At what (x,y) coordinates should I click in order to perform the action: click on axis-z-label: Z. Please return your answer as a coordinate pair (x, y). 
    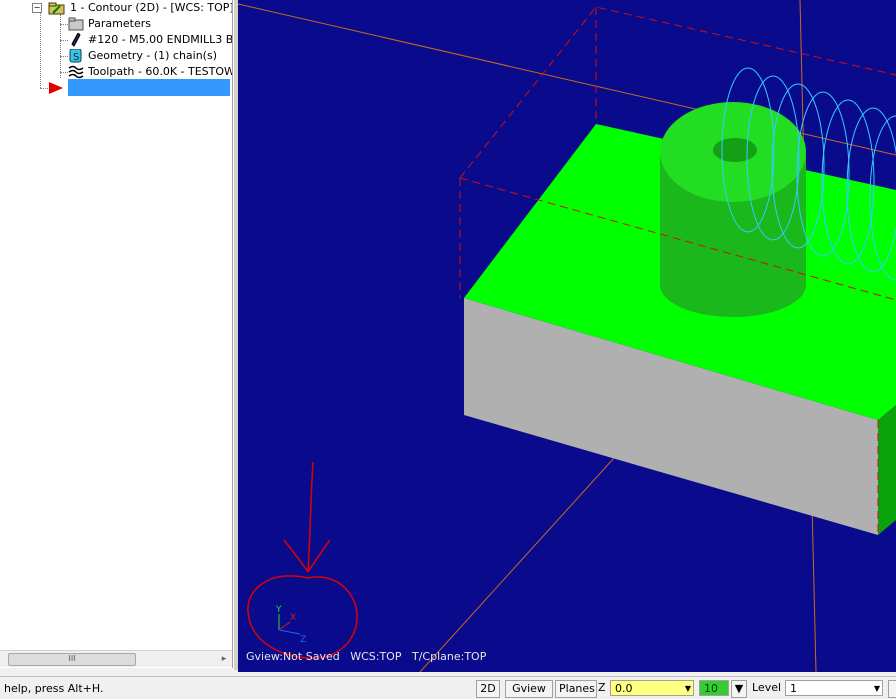
    Looking at the image, I should click on (303, 640).